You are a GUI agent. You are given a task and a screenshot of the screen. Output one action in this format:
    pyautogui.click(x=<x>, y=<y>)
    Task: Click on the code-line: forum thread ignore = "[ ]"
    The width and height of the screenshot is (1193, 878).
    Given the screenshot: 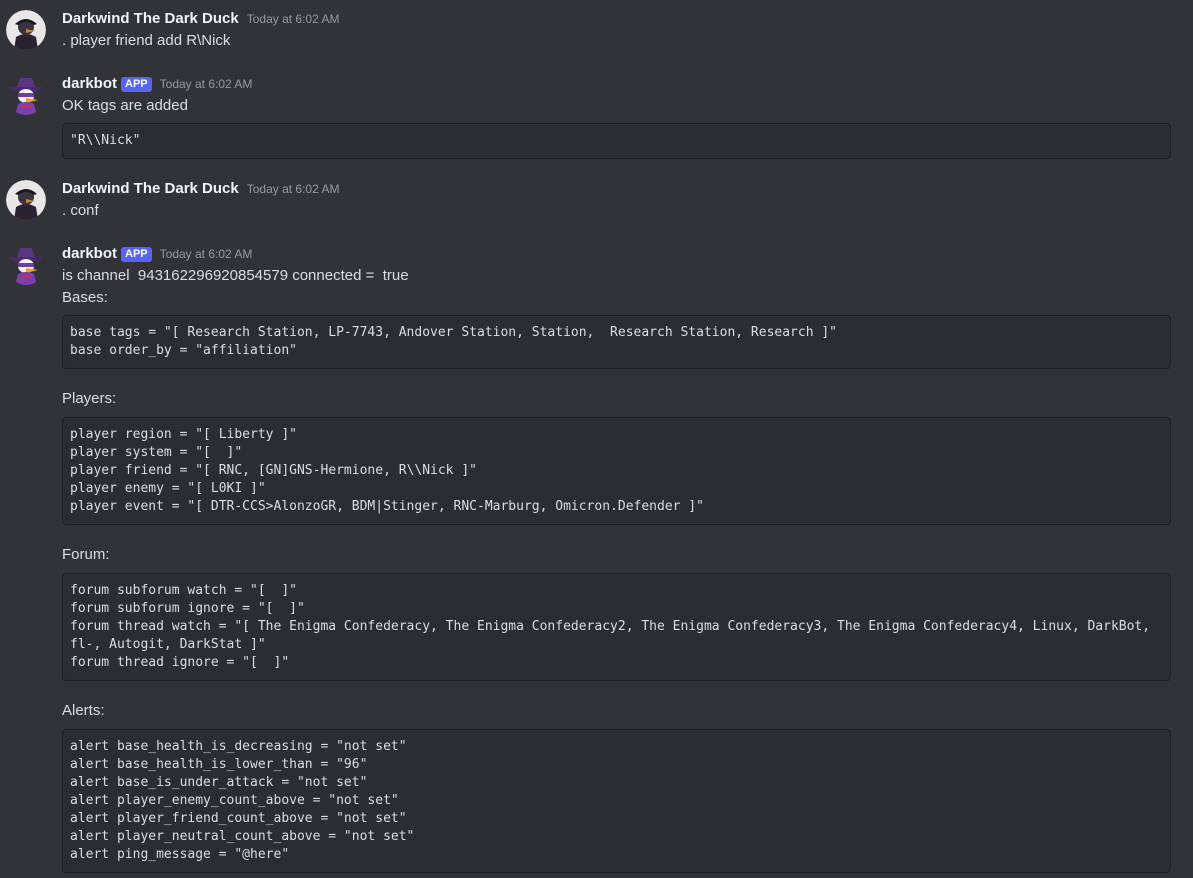 What is the action you would take?
    pyautogui.click(x=180, y=662)
    